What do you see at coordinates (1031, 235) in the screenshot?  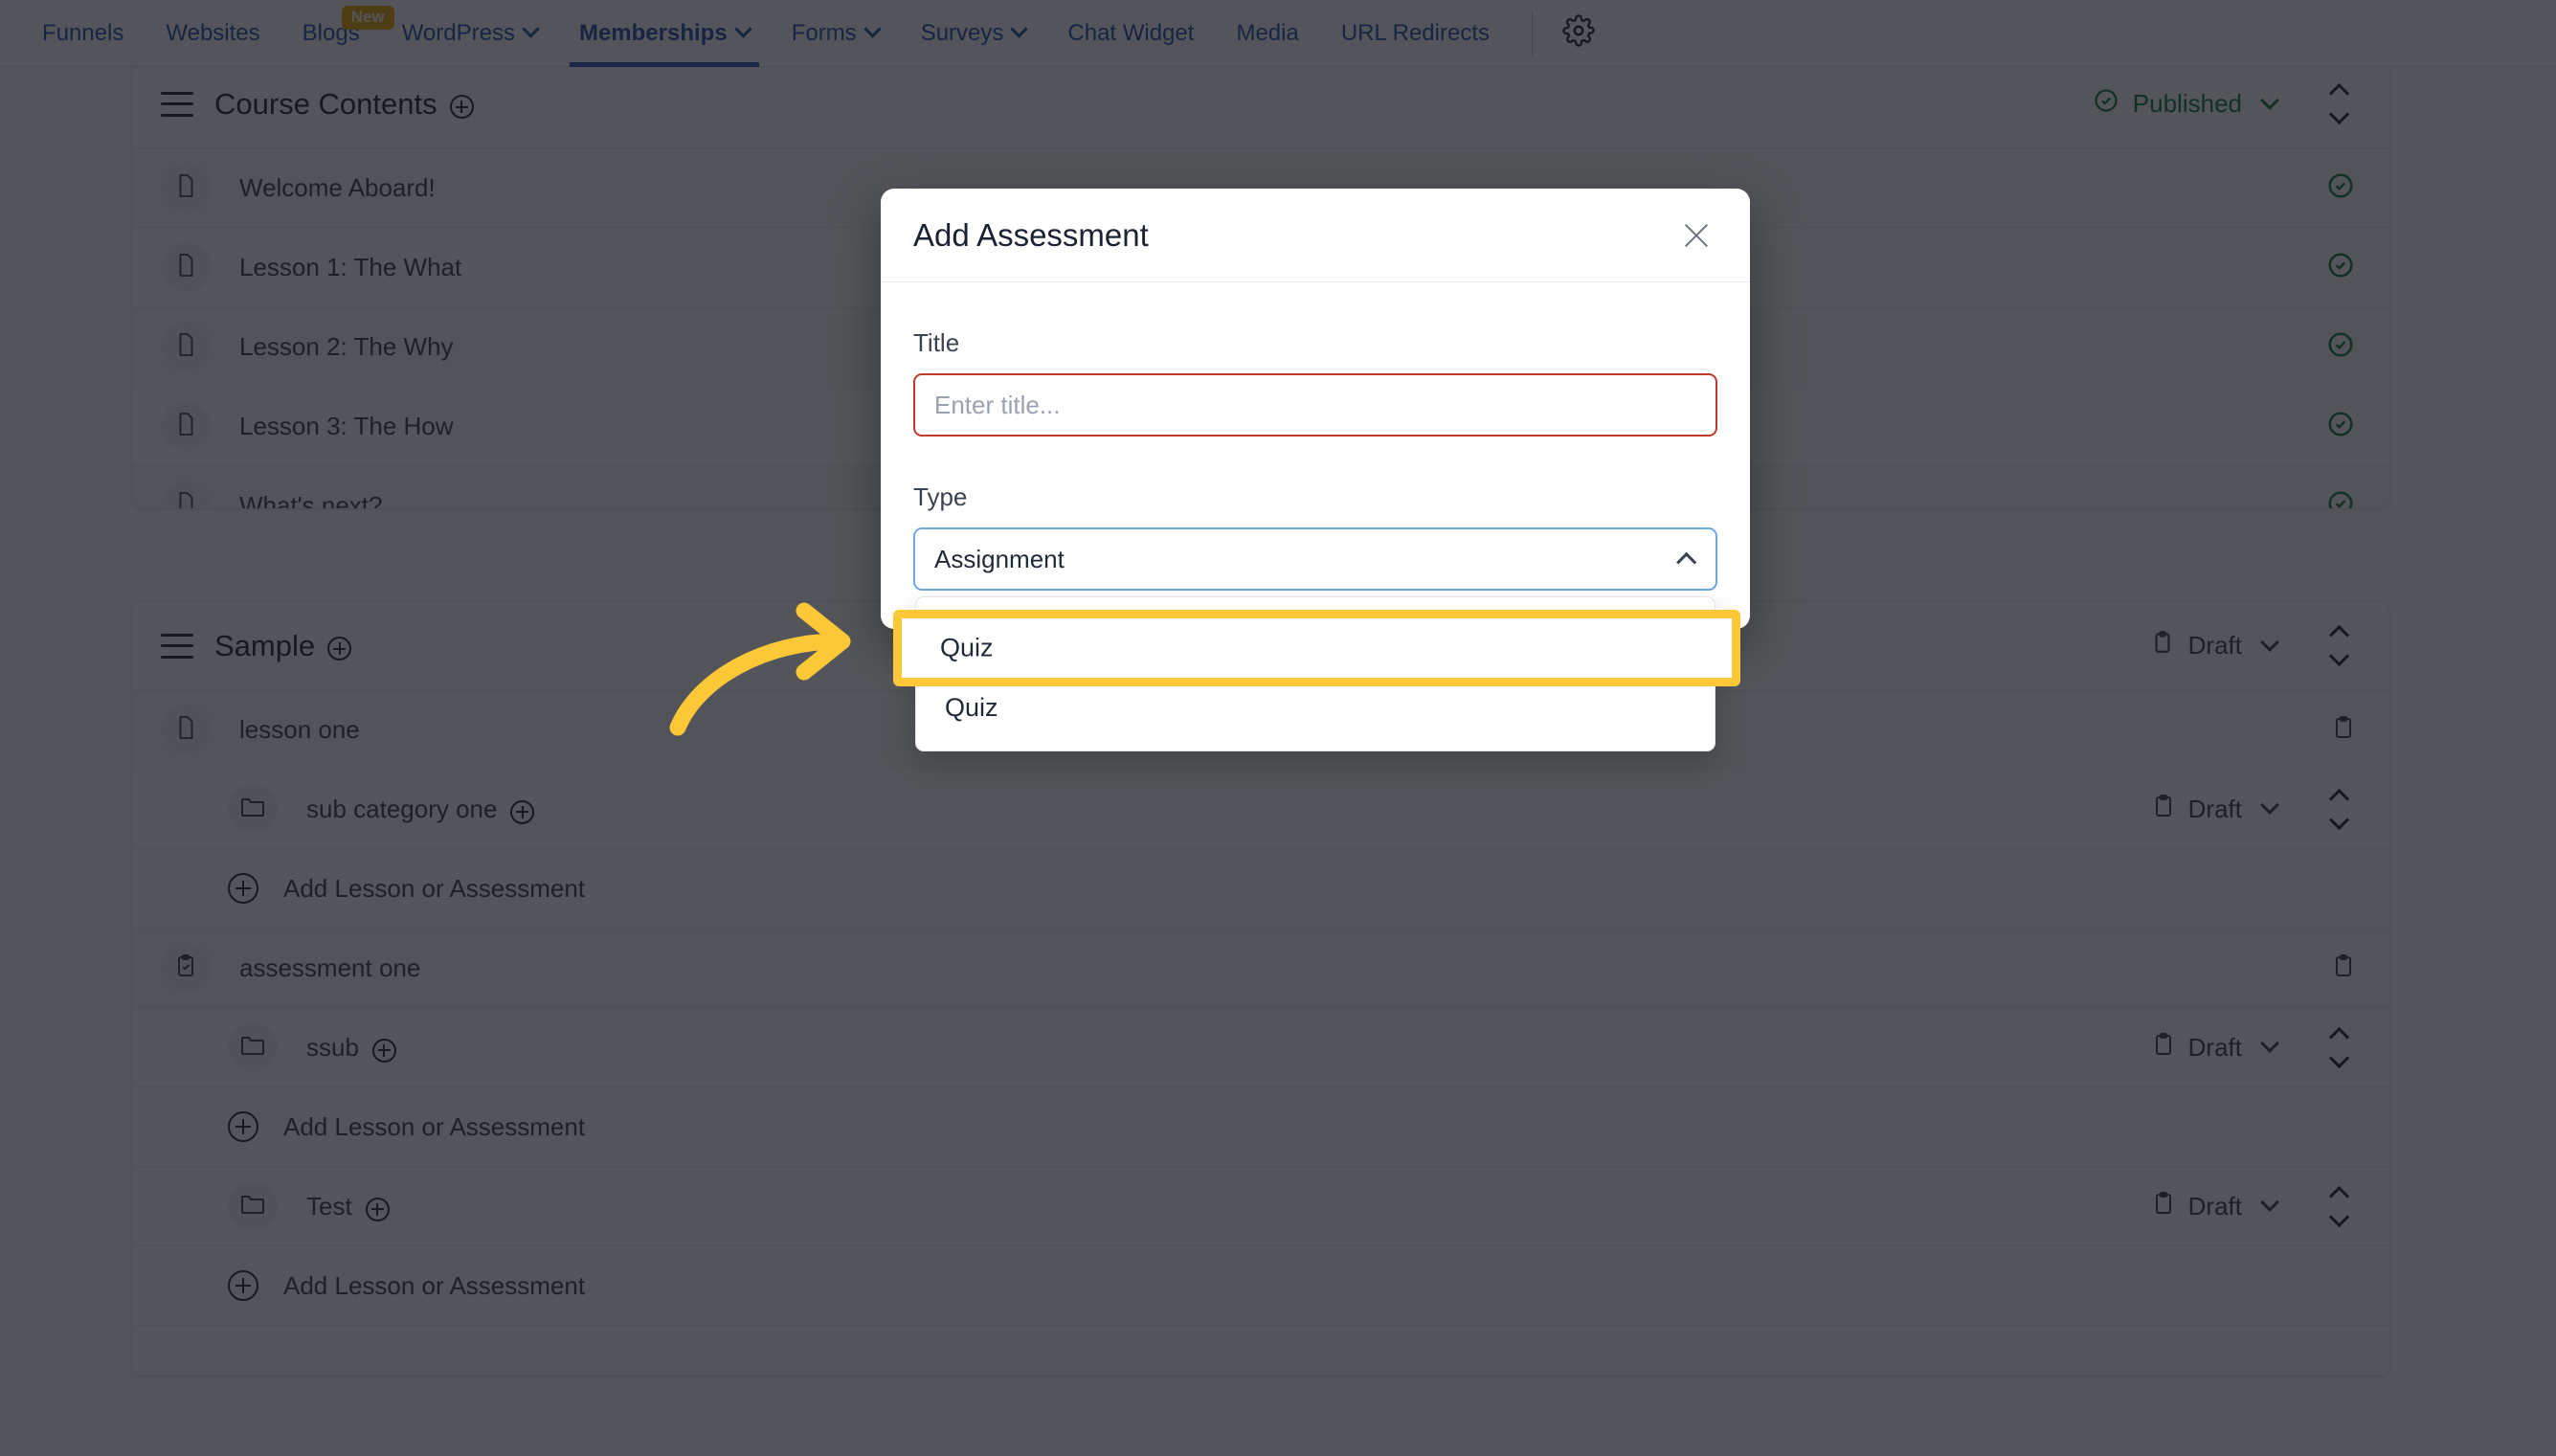 I see `modal-title: Add Assessment` at bounding box center [1031, 235].